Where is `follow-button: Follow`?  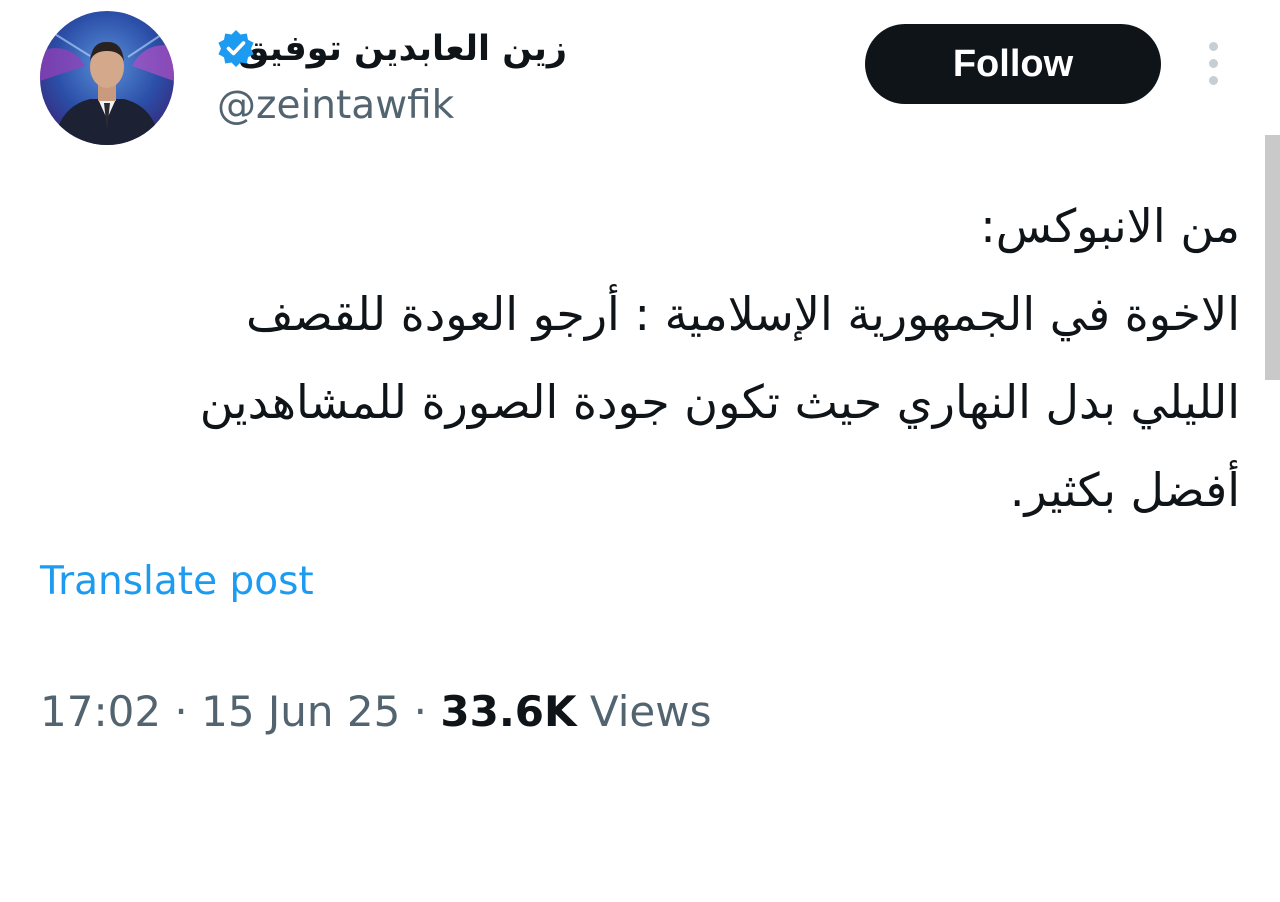 follow-button: Follow is located at coordinates (1013, 64).